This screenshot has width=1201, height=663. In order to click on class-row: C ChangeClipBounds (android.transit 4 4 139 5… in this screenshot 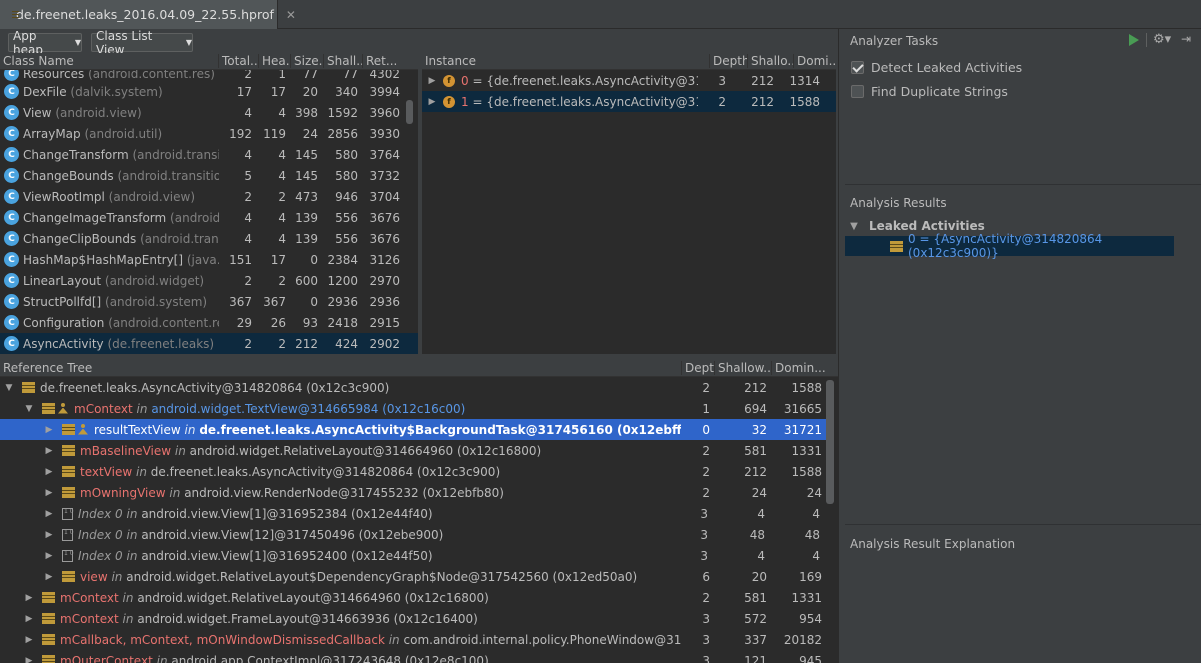, I will do `click(209, 238)`.